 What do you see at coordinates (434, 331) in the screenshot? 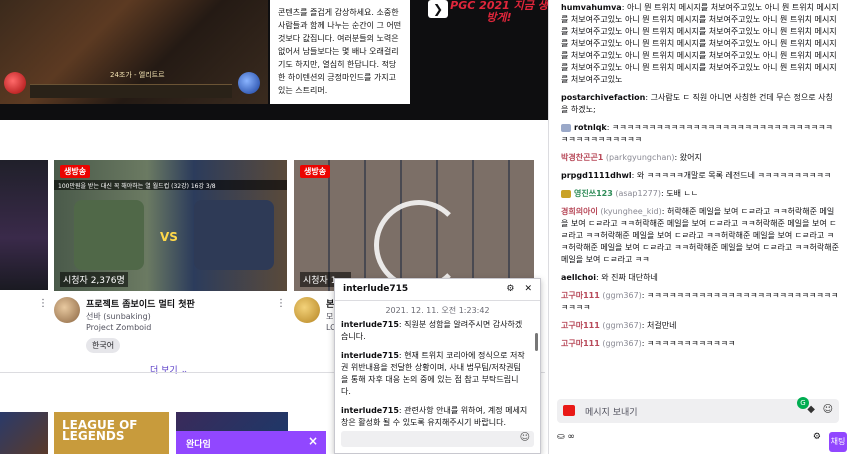
I see `whisper-message: interlude715: 직원분 성함을 알려주시면 감사하겠습니다.` at bounding box center [434, 331].